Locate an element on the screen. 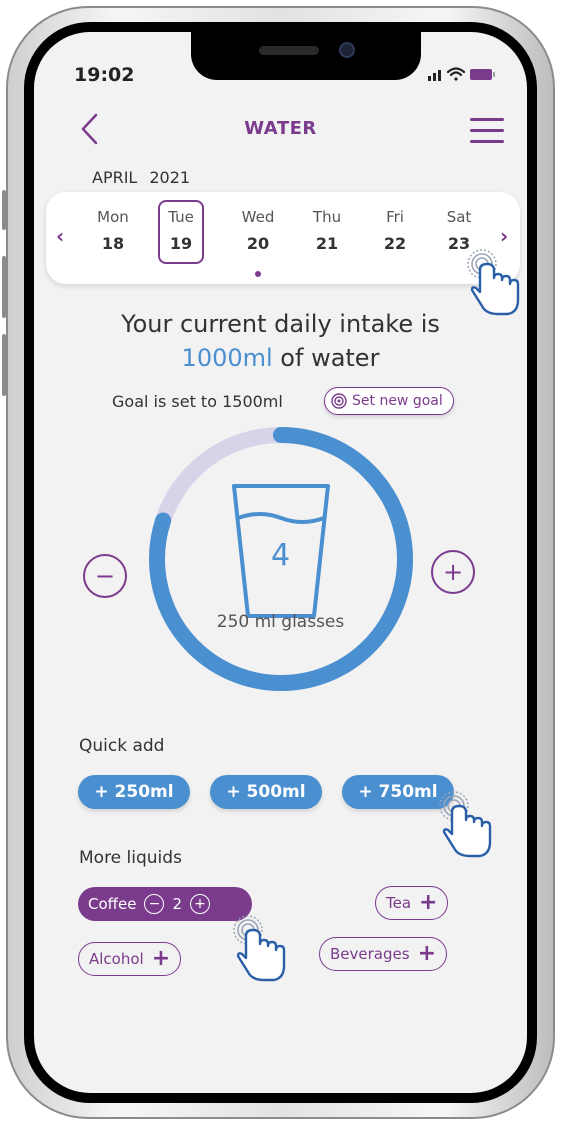 This screenshot has width=561, height=1125. coffee-increase-button: + is located at coordinates (200, 904).